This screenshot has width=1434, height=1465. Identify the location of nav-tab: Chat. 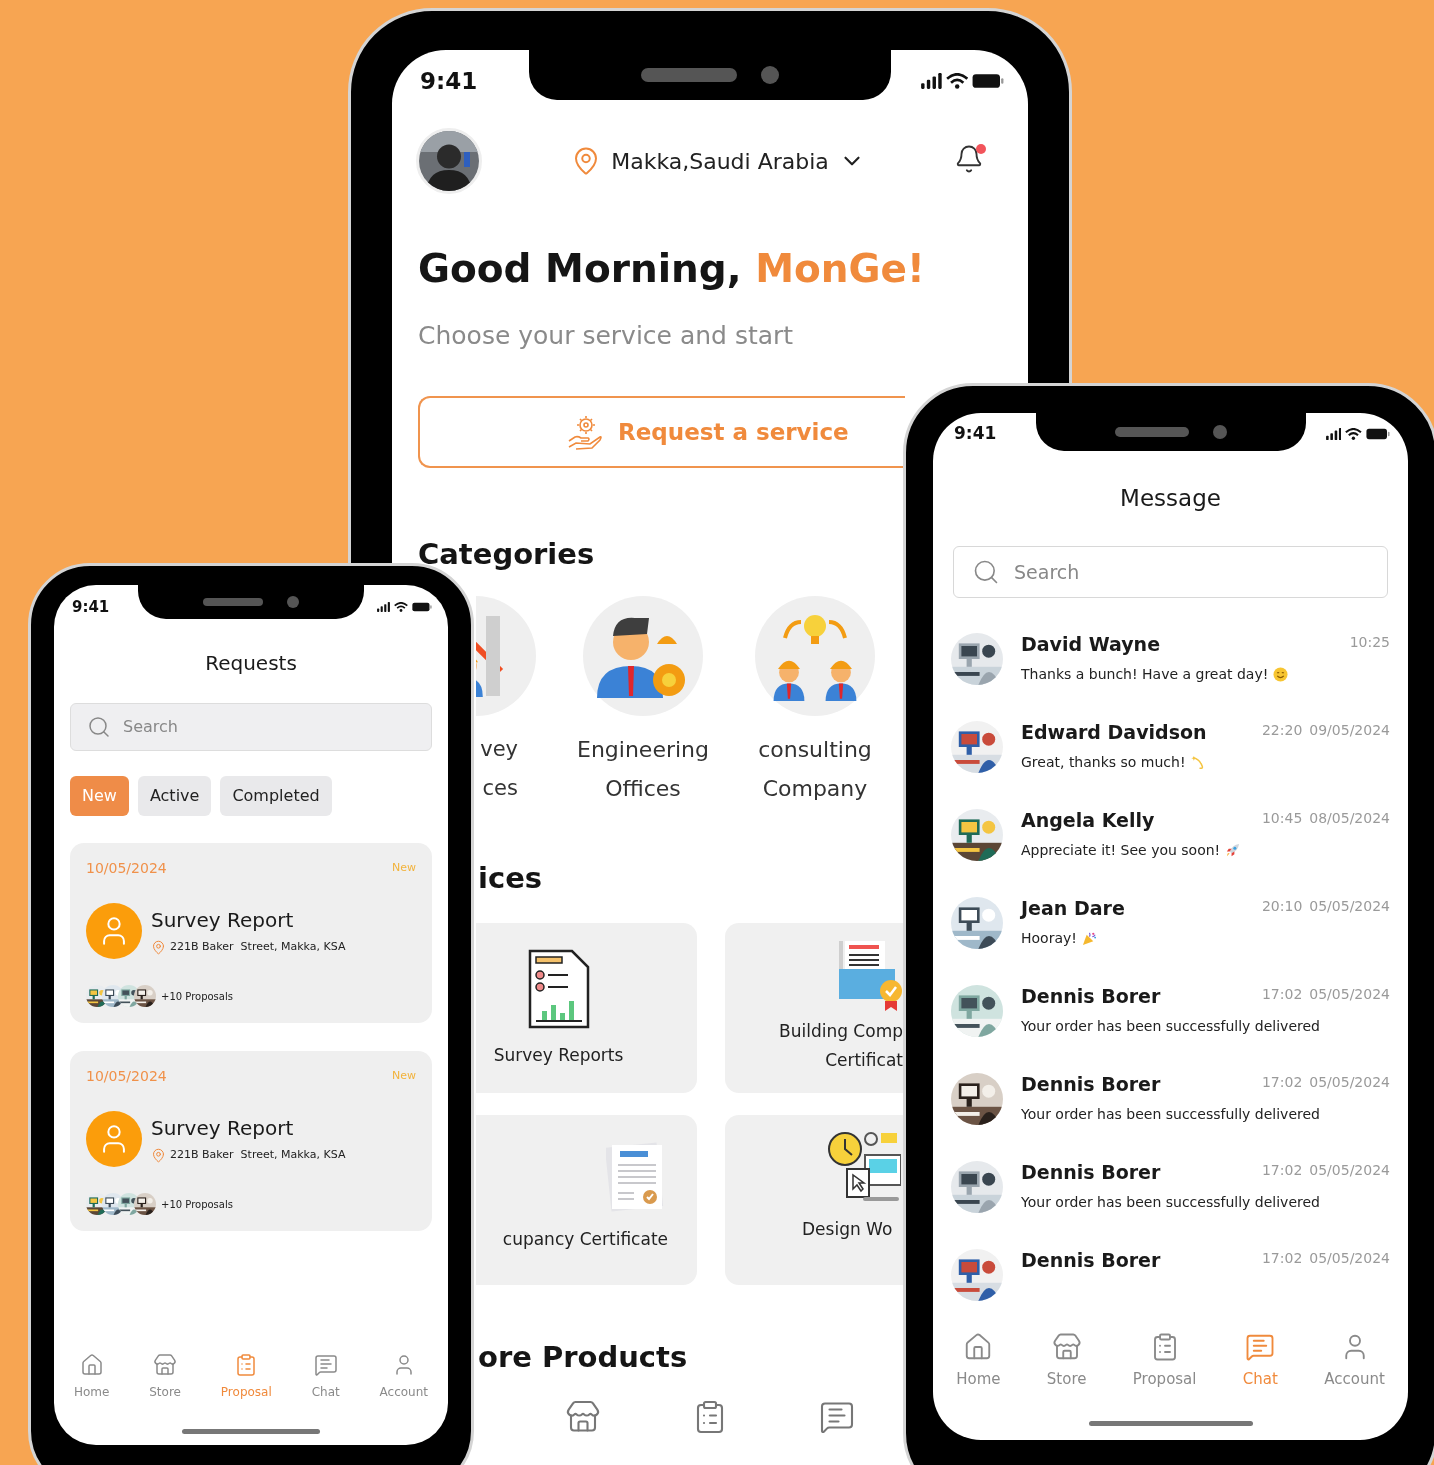
(325, 1377).